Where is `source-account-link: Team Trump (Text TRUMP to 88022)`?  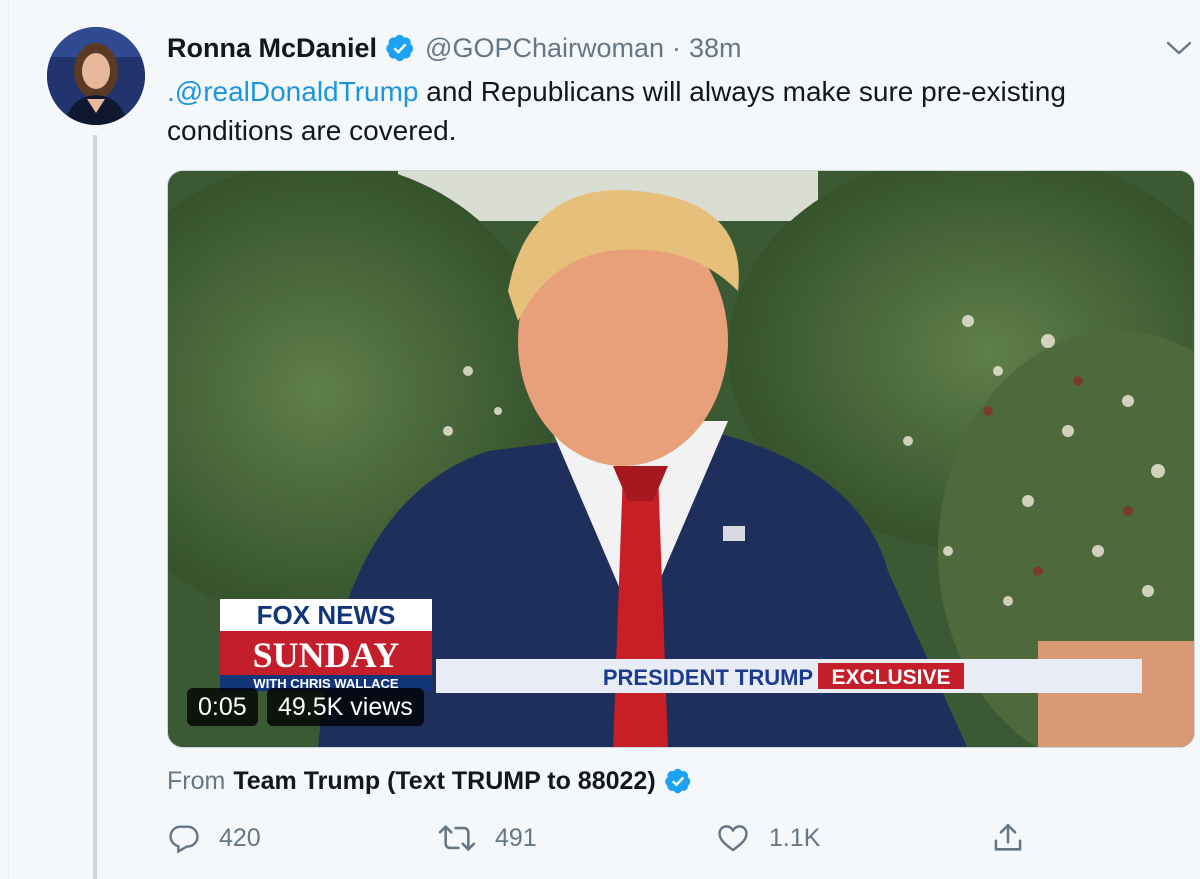 source-account-link: Team Trump (Text TRUMP to 88022) is located at coordinates (444, 781).